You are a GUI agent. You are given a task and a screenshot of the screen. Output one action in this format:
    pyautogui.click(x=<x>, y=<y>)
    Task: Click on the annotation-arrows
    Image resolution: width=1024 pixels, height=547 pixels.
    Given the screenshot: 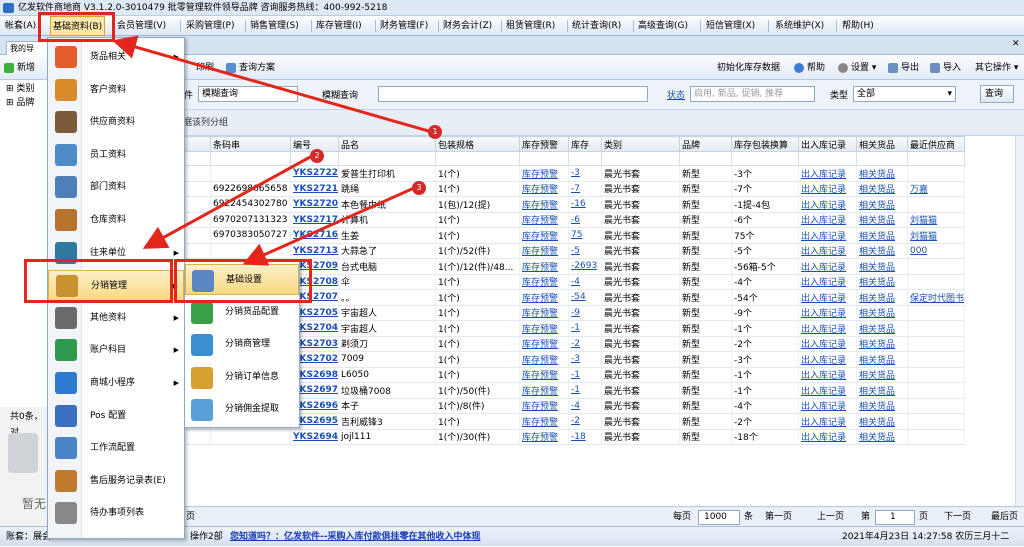 What is the action you would take?
    pyautogui.click(x=272, y=150)
    